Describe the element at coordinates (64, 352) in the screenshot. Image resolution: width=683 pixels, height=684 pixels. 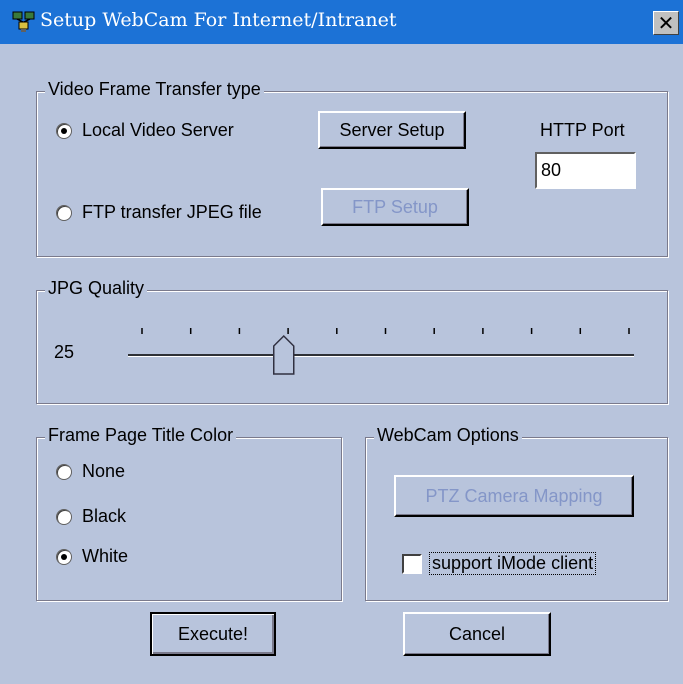
I see `jpg-quality-value: 25` at that location.